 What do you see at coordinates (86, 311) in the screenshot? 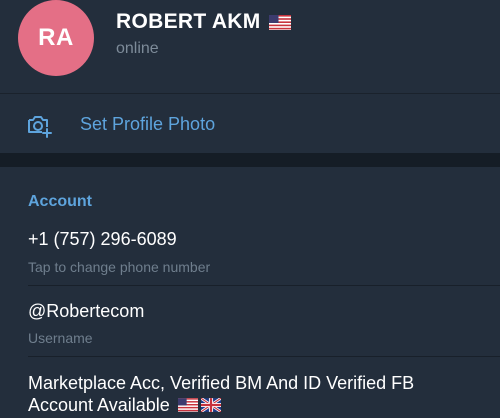
I see `username: @Robertecom` at bounding box center [86, 311].